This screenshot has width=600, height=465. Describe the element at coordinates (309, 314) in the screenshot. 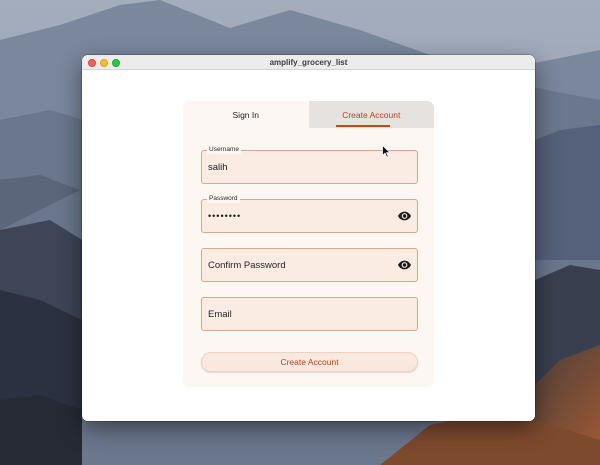

I see `email-field: Email` at that location.